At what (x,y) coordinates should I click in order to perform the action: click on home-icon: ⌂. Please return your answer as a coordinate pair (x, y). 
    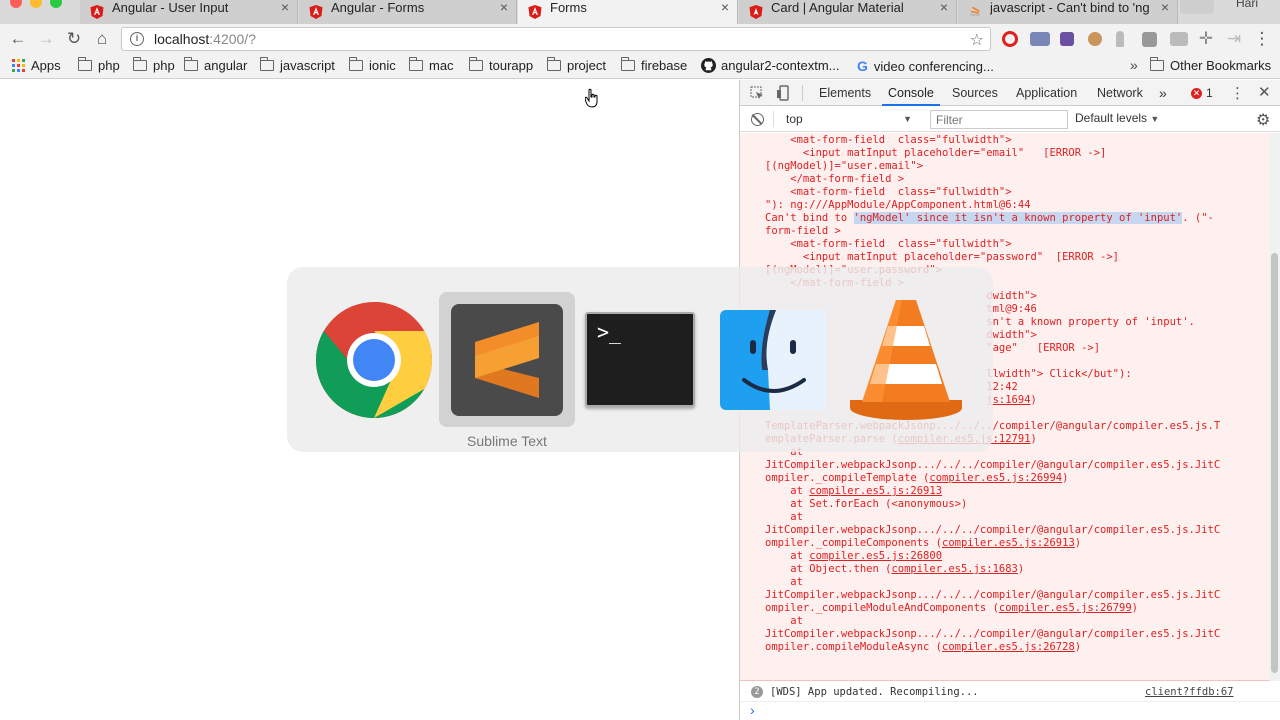
    Looking at the image, I should click on (102, 39).